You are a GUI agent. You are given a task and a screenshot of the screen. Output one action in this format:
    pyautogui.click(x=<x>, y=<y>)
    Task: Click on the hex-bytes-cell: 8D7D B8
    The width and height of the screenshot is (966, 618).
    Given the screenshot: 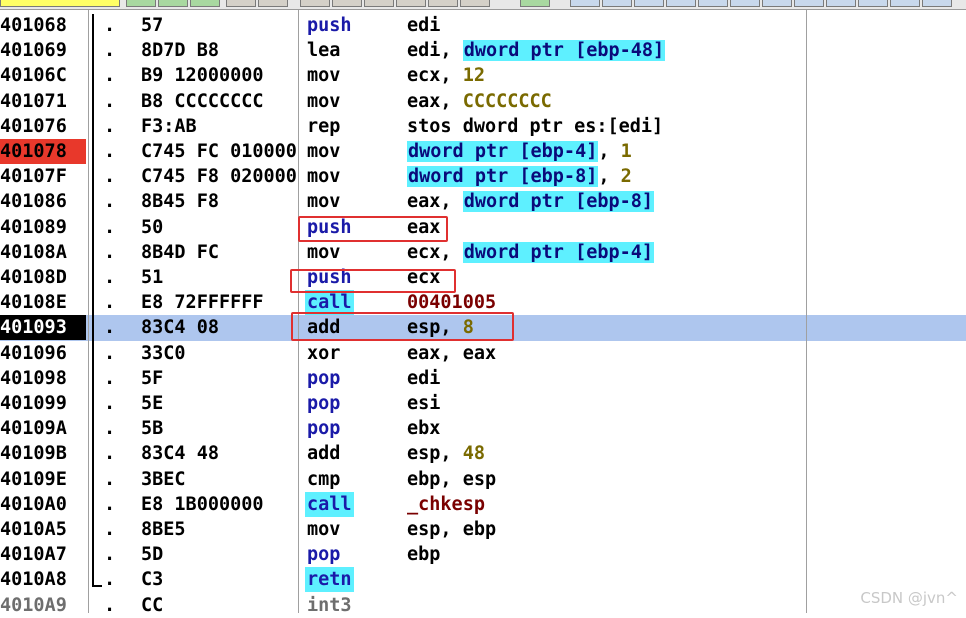 What is the action you would take?
    pyautogui.click(x=220, y=50)
    